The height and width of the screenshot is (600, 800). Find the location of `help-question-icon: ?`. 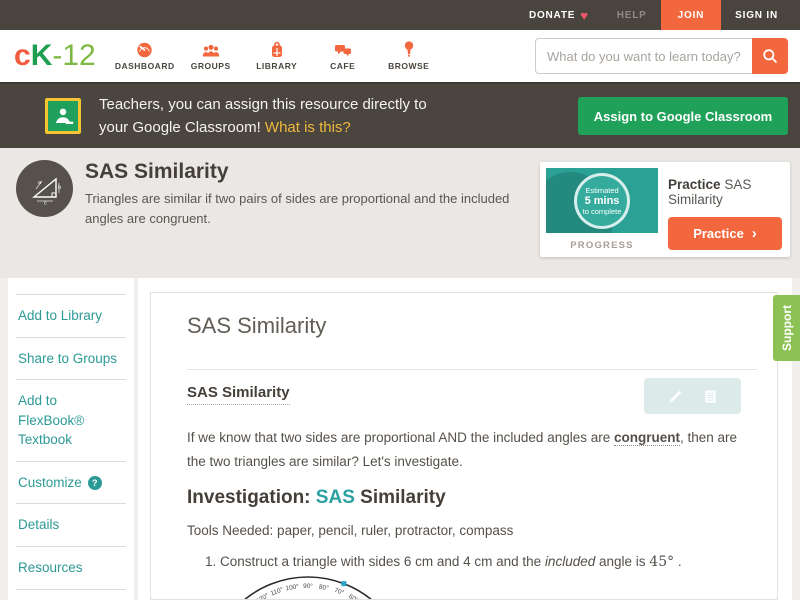

help-question-icon: ? is located at coordinates (94, 482).